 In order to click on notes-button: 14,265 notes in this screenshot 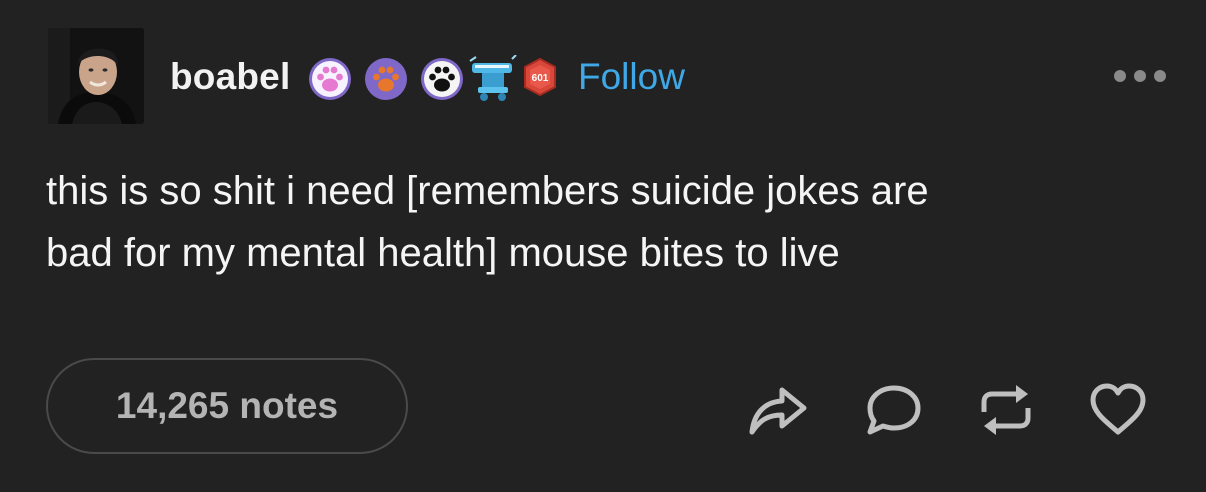, I will do `click(227, 406)`.